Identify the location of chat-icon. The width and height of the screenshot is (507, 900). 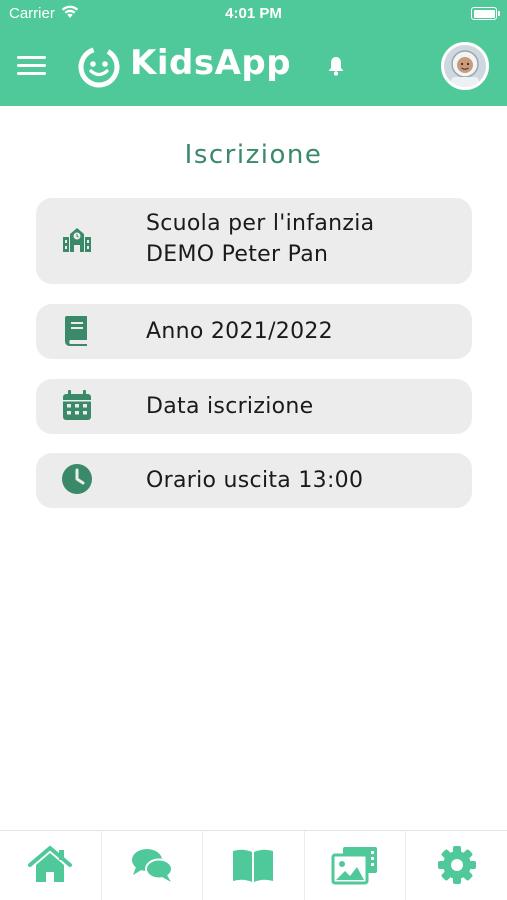
(152, 865).